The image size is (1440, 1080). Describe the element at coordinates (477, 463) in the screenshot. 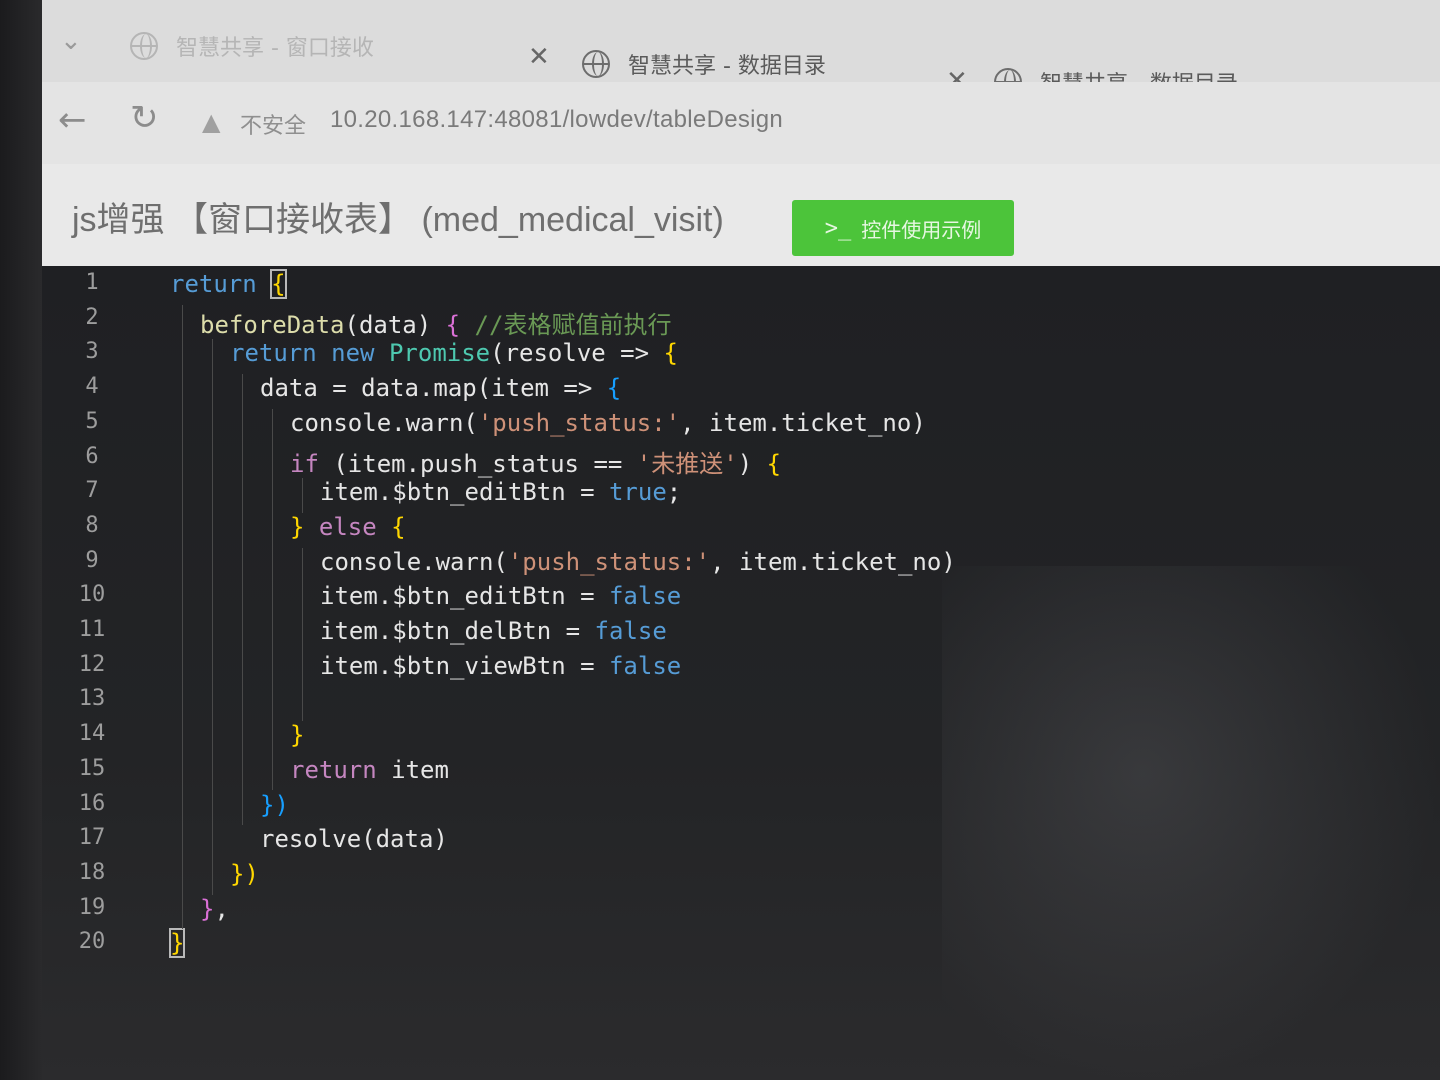

I see `code-token: (item.push_status ==` at that location.